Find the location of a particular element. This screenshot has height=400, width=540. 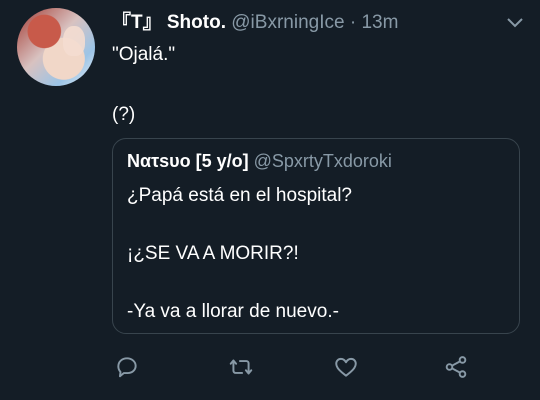

heart-icon is located at coordinates (348, 369).